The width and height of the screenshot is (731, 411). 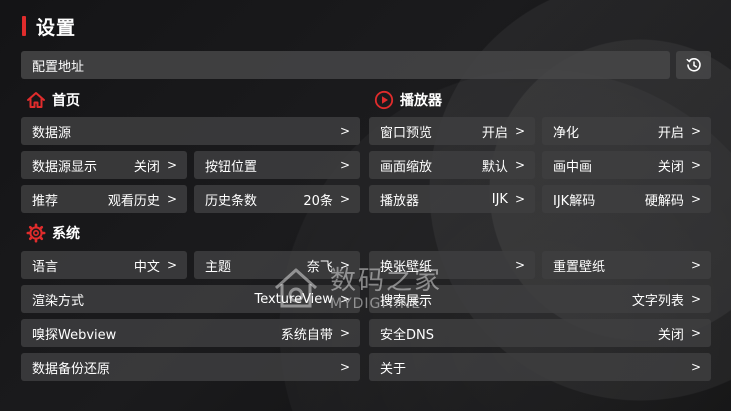 What do you see at coordinates (45, 201) in the screenshot?
I see `setting-label: 推荐` at bounding box center [45, 201].